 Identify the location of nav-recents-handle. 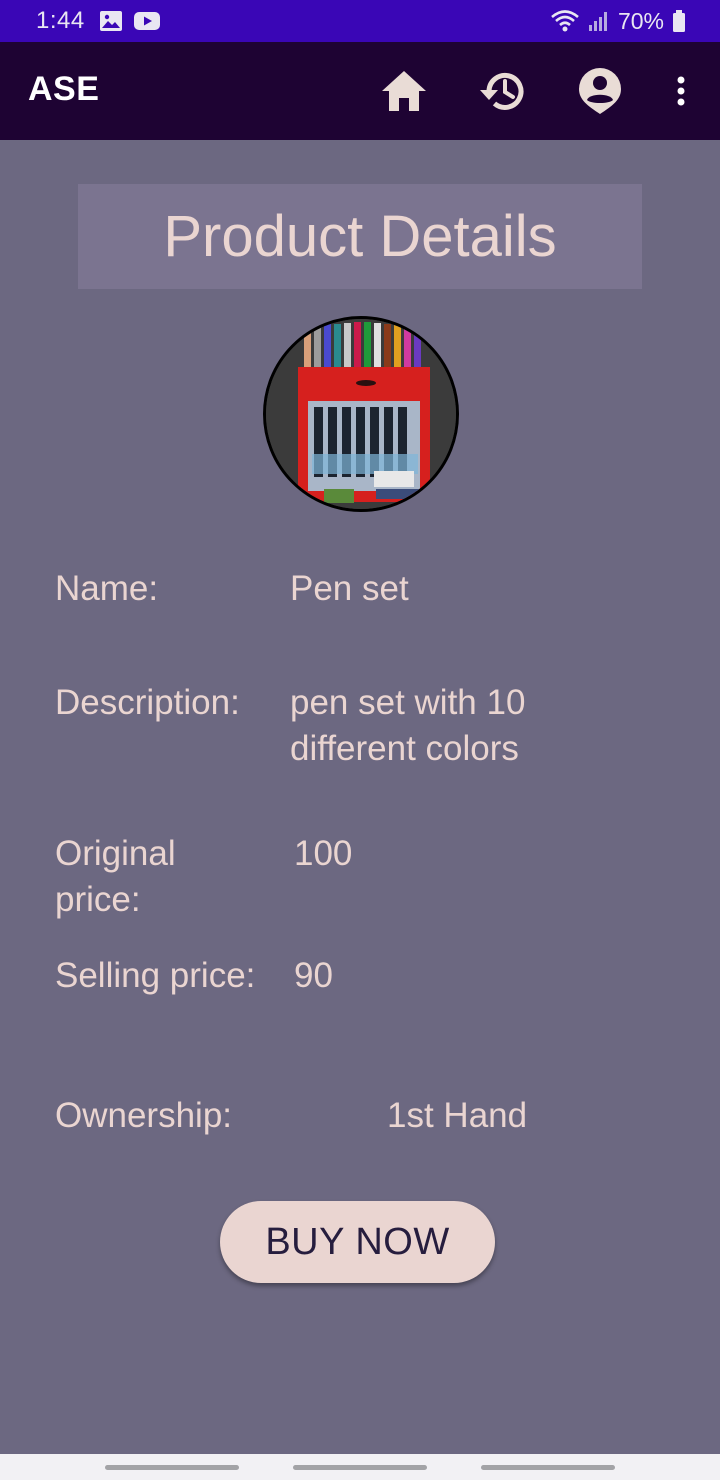
(172, 1467).